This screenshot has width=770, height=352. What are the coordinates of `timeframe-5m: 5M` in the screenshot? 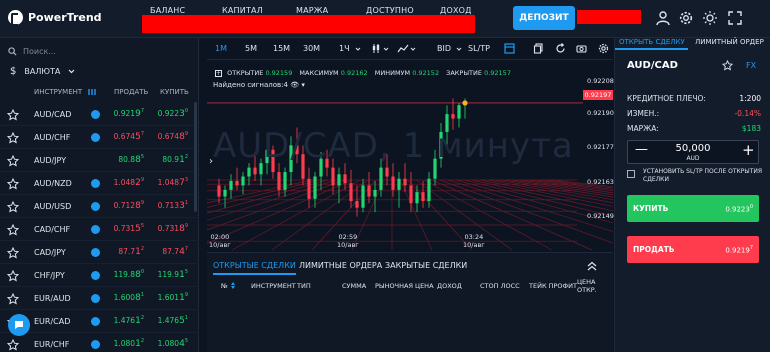 It's located at (251, 48).